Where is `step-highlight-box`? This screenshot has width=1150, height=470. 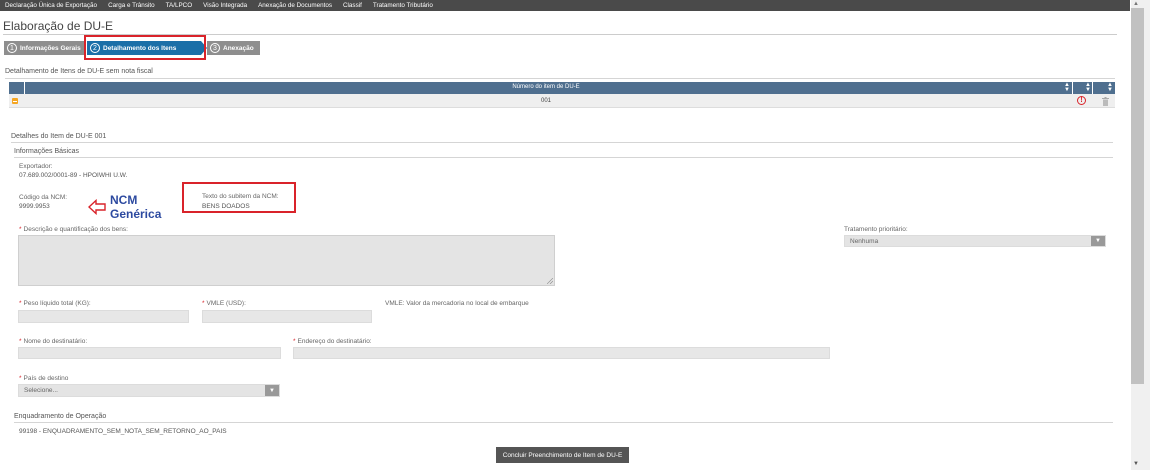 step-highlight-box is located at coordinates (145, 47).